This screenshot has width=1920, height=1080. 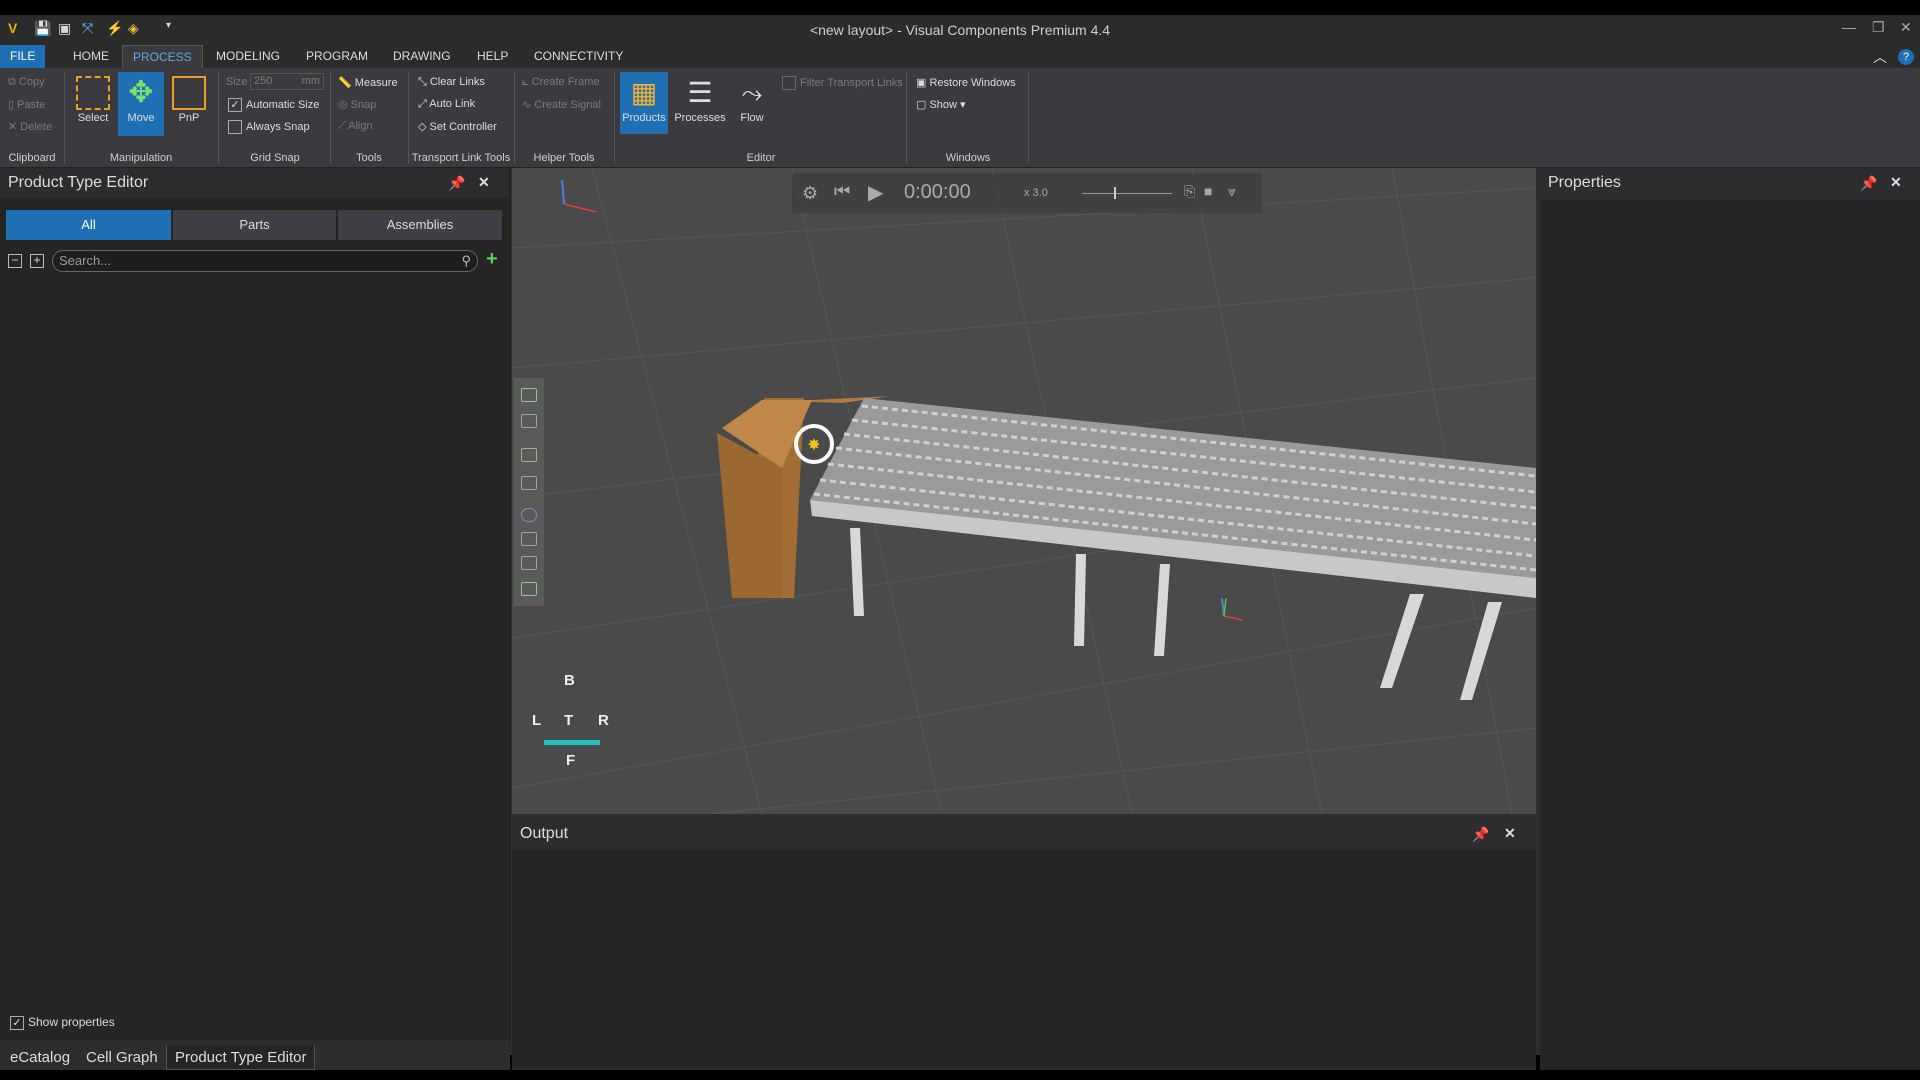 What do you see at coordinates (810, 193) in the screenshot?
I see `gear-icon: ⚙` at bounding box center [810, 193].